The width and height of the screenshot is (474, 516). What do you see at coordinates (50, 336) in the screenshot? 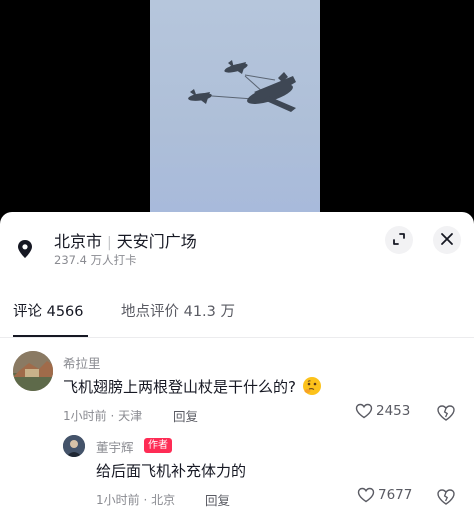
I see `active-tab-indicator` at bounding box center [50, 336].